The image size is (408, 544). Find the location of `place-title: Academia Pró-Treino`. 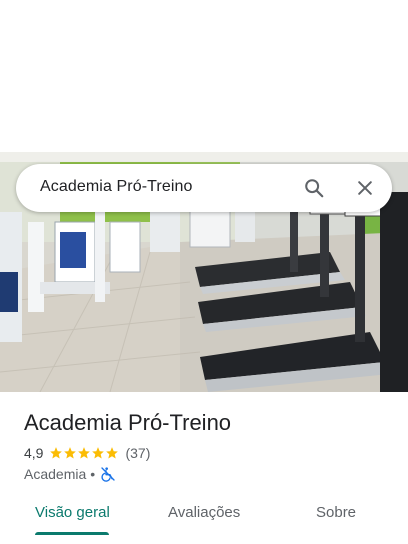

place-title: Academia Pró-Treino is located at coordinates (128, 422).